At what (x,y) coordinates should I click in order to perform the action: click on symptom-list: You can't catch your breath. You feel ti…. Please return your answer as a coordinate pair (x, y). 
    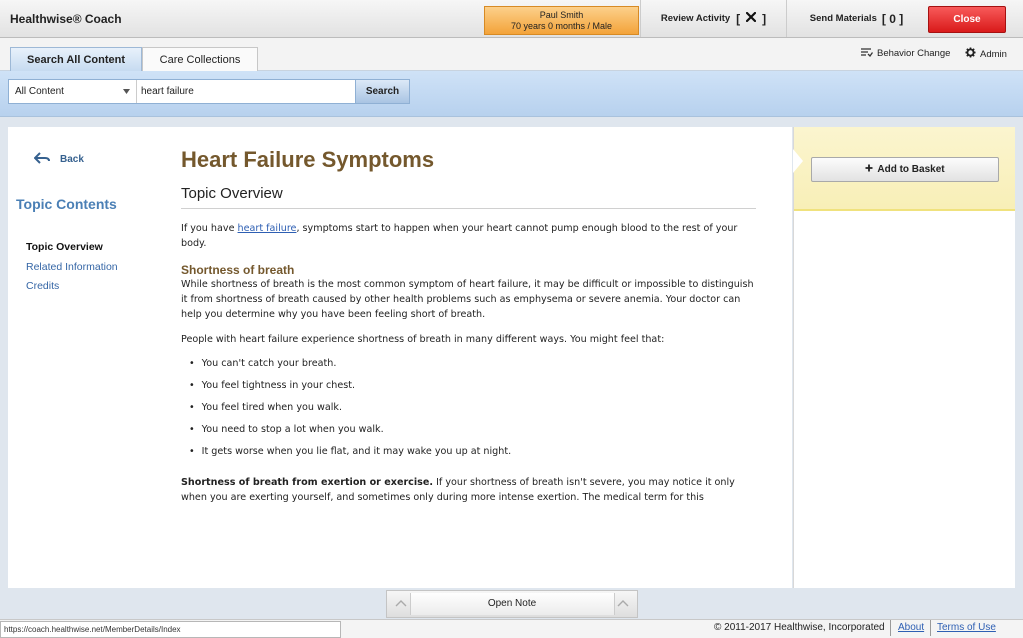
    Looking at the image, I should click on (472, 408).